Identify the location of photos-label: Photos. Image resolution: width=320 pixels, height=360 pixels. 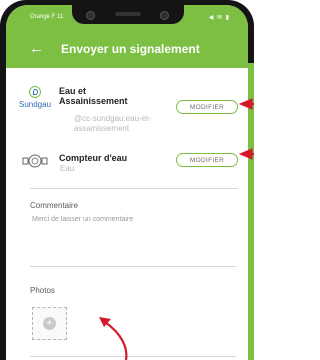
(42, 290).